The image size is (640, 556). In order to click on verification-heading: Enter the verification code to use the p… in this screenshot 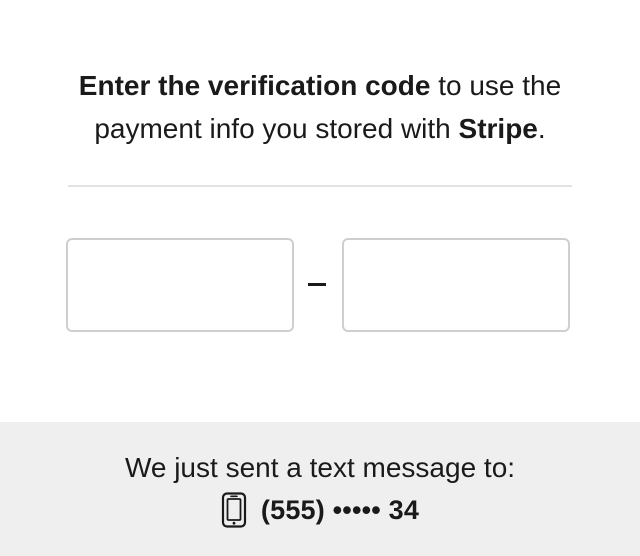, I will do `click(320, 107)`.